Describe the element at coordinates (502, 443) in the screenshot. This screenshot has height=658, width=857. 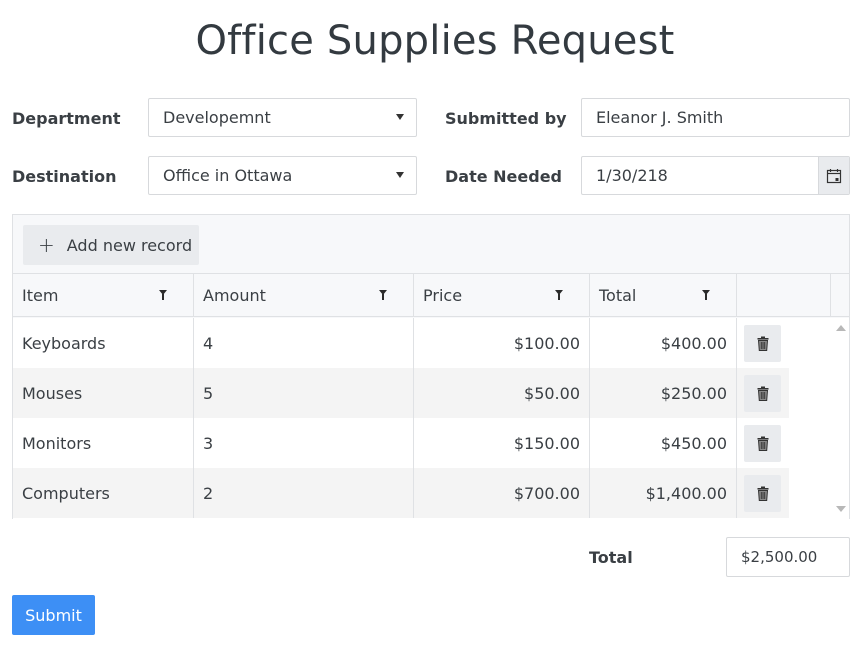
I see `cell-price: $150.00` at that location.